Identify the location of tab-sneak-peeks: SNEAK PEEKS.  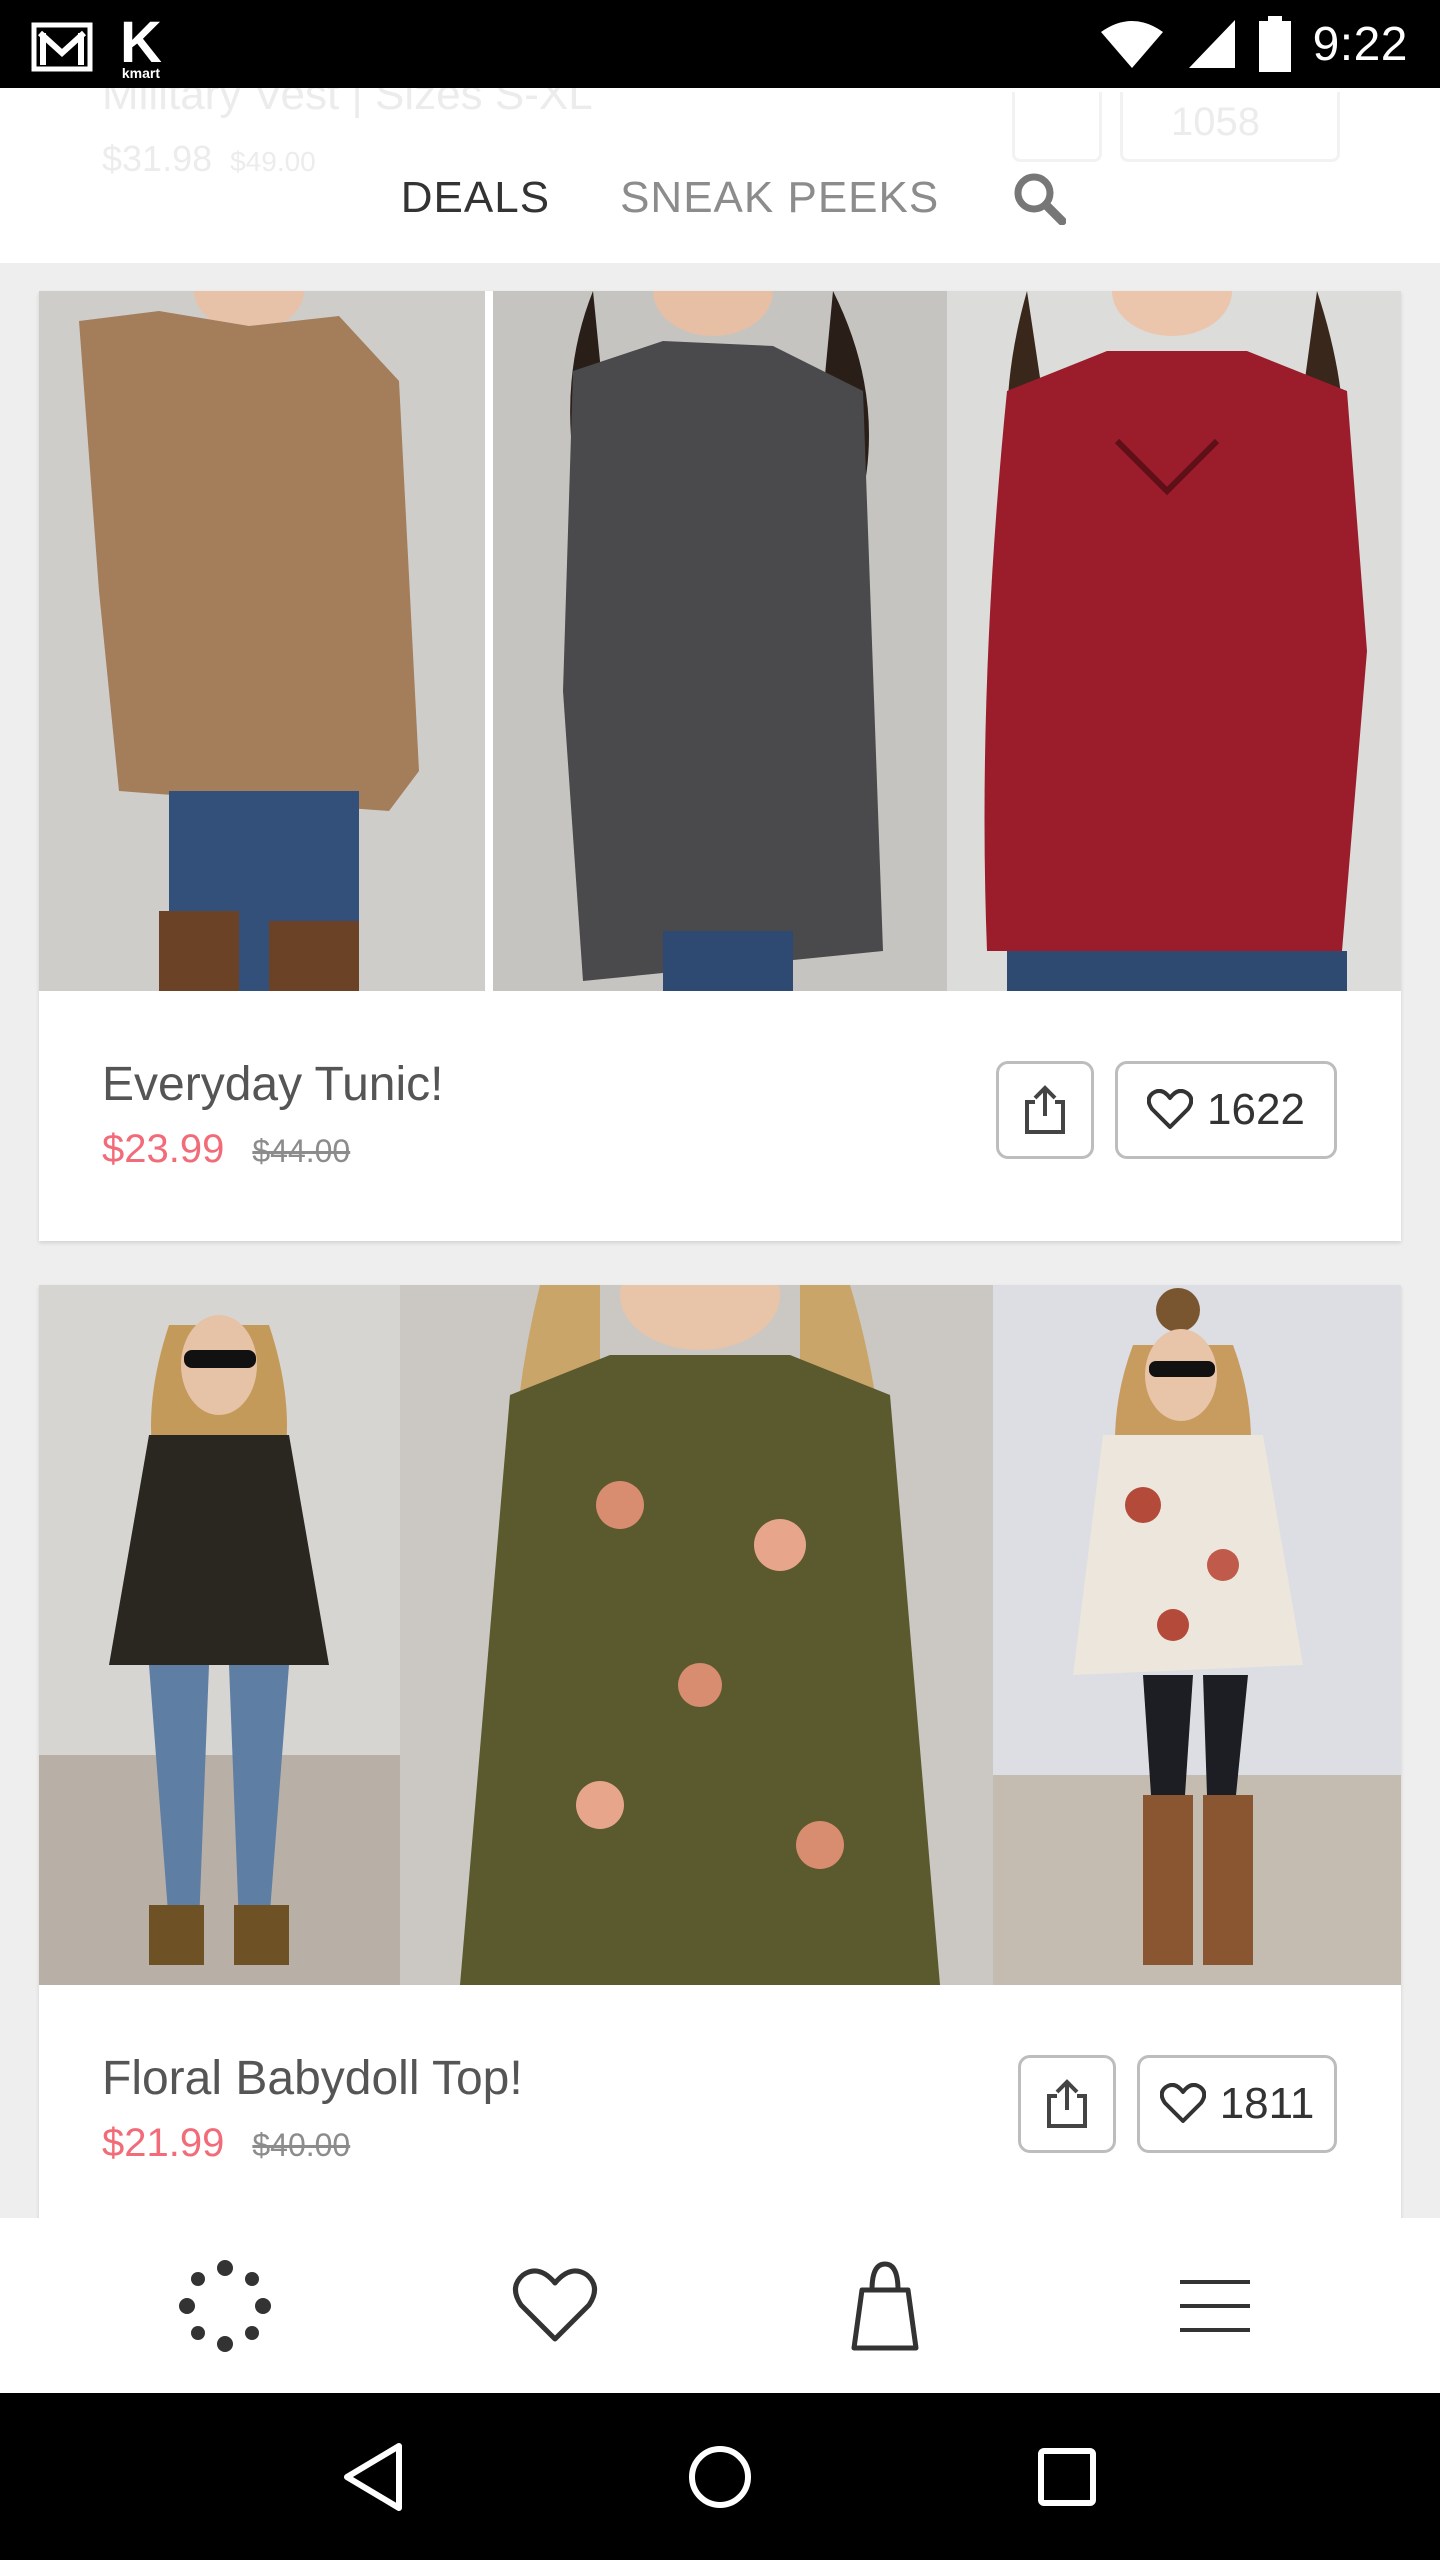
(779, 198).